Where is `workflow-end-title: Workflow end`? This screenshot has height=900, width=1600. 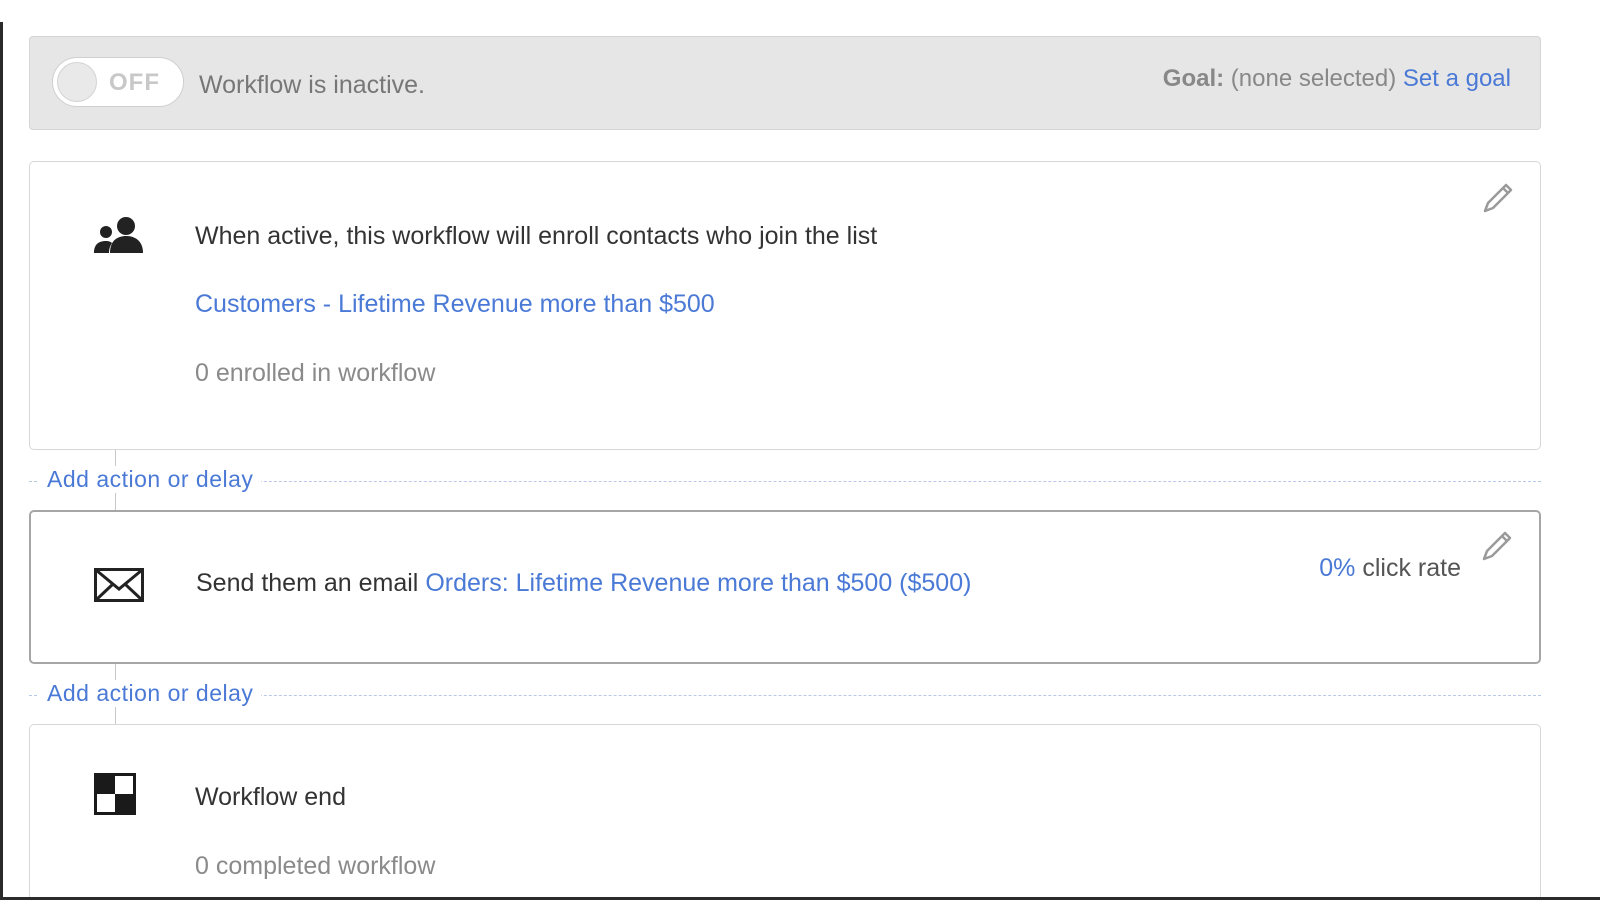 workflow-end-title: Workflow end is located at coordinates (270, 797).